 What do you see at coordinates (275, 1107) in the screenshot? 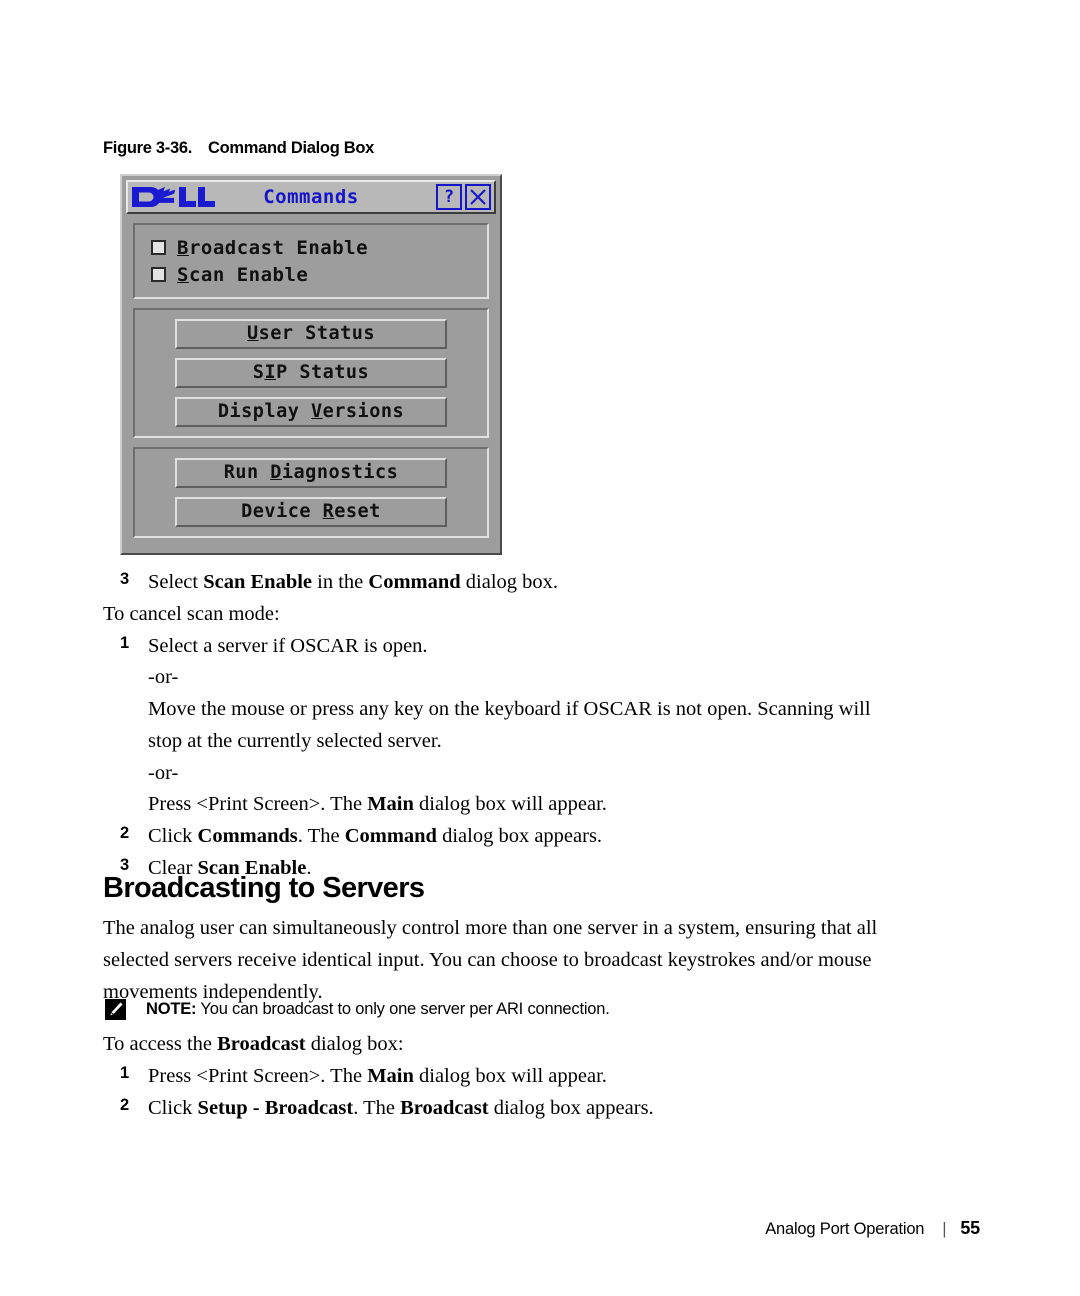
I see `step-emphasis: Setup - Broadcast` at bounding box center [275, 1107].